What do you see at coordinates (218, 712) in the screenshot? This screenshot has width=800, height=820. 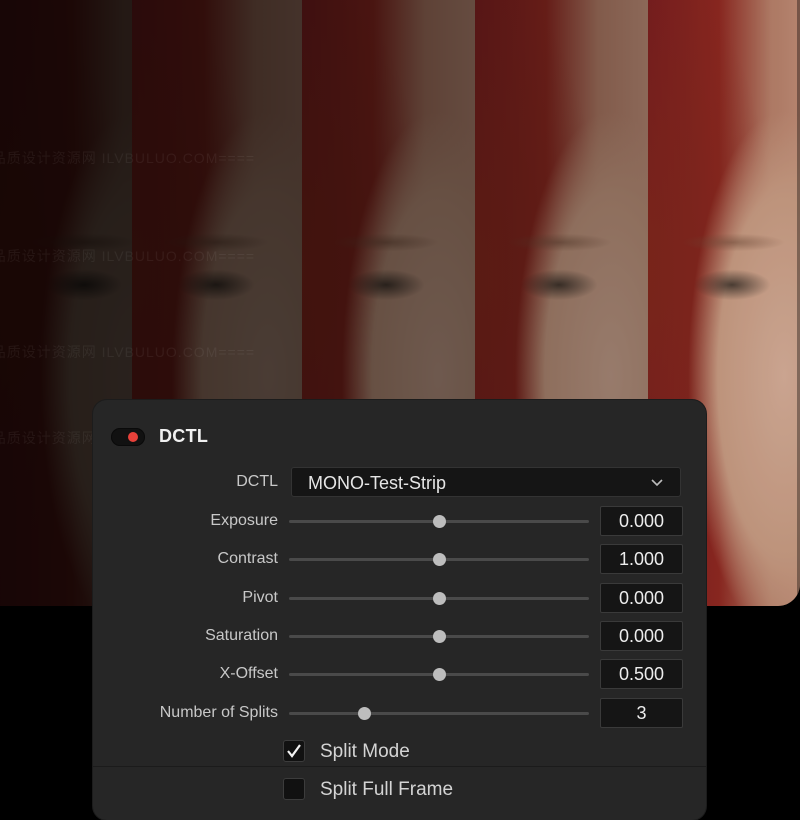 I see `splits-label: Number of Splits` at bounding box center [218, 712].